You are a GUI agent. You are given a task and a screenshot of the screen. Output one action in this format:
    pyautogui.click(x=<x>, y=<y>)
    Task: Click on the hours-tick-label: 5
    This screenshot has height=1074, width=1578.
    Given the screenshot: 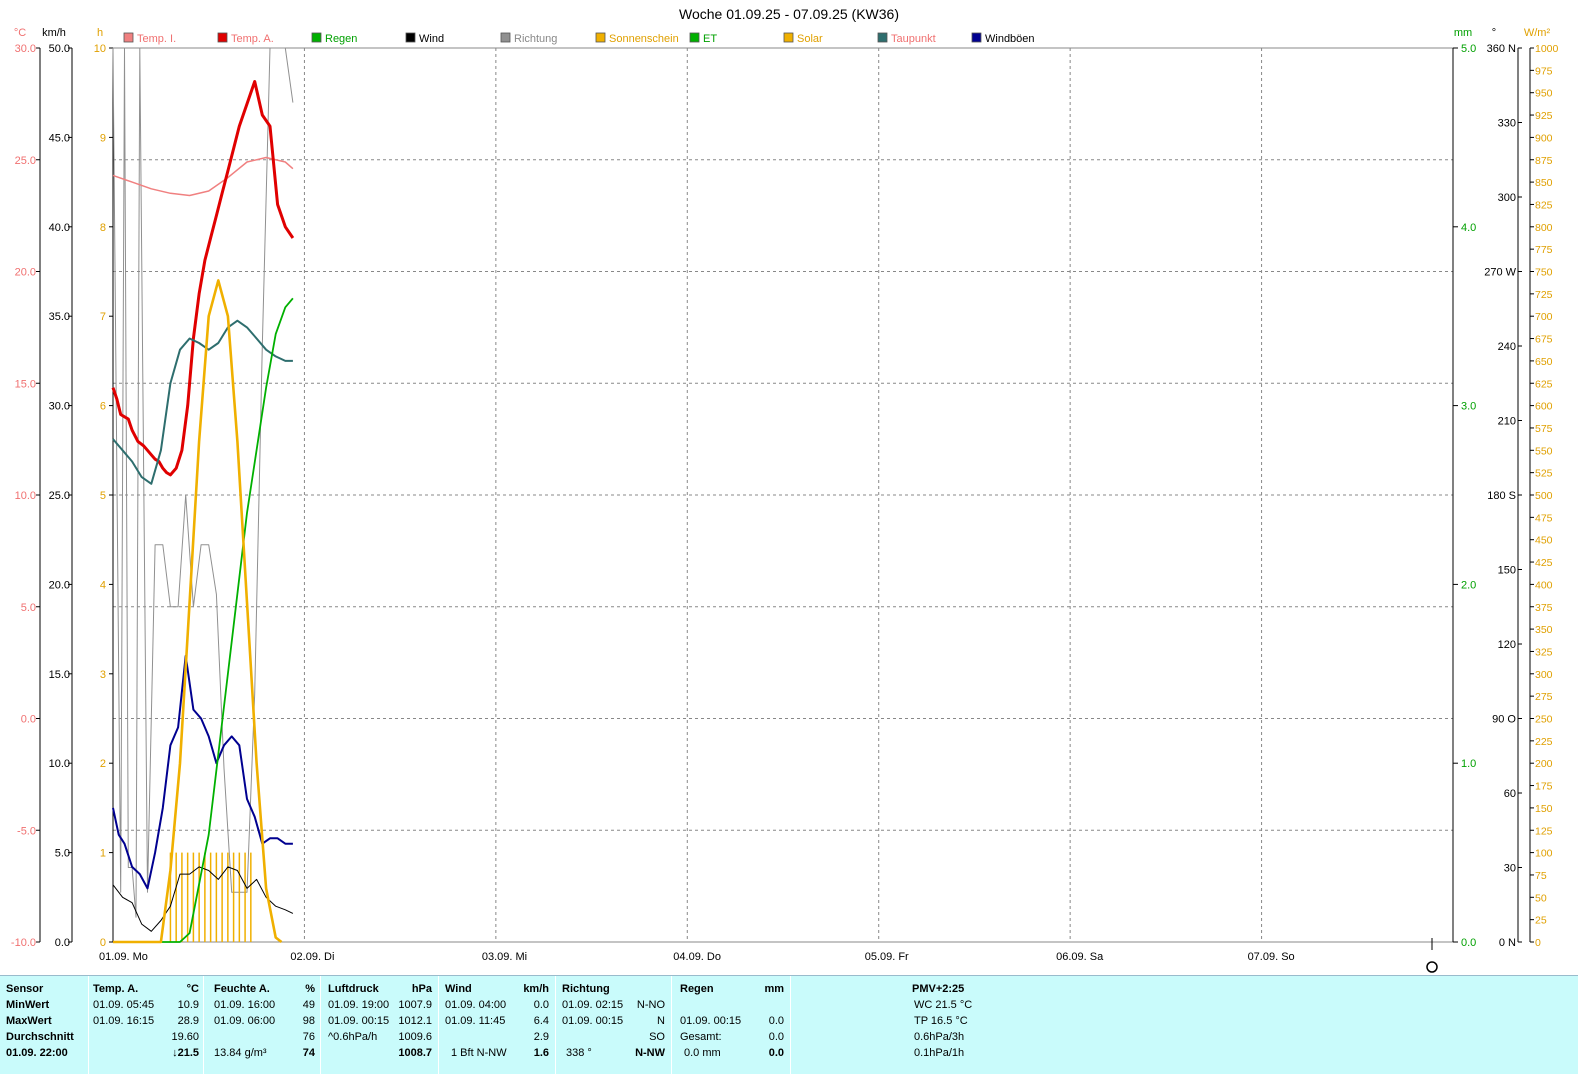 What is the action you would take?
    pyautogui.click(x=103, y=496)
    